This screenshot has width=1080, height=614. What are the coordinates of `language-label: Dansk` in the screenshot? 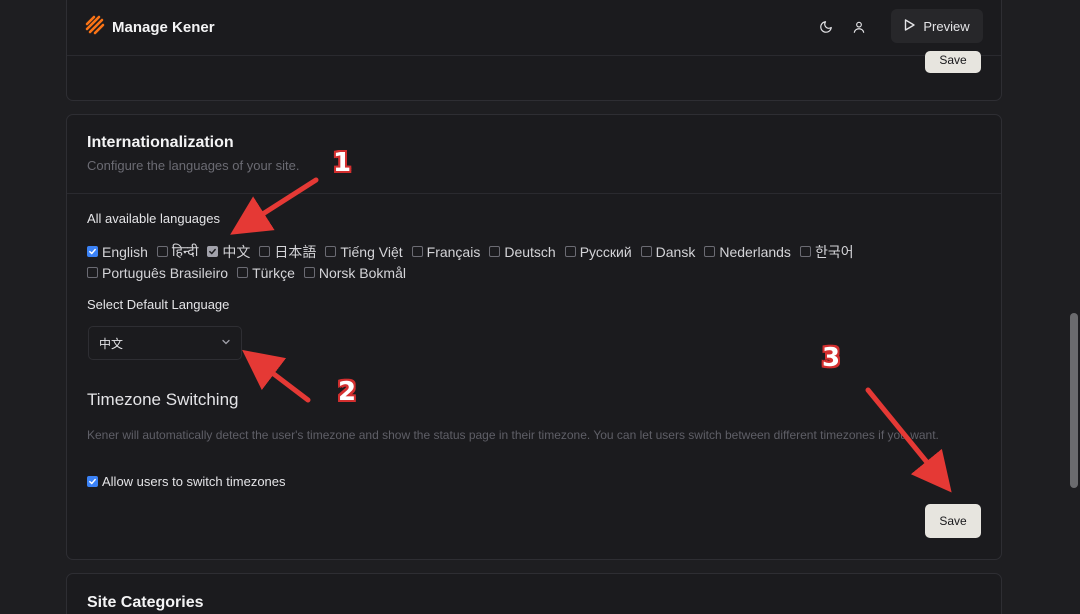 It's located at (675, 251).